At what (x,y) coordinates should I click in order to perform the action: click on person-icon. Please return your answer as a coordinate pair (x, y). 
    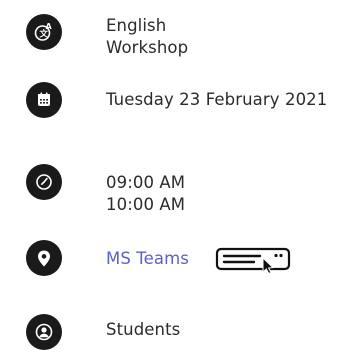
    Looking at the image, I should click on (44, 332).